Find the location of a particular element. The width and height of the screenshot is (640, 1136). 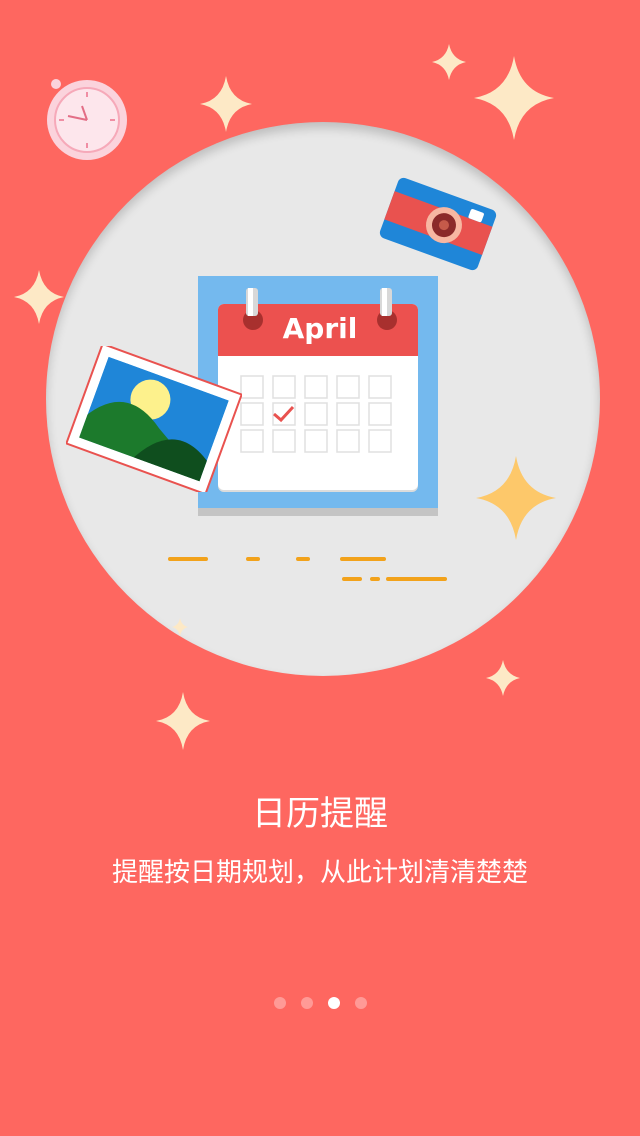

page-subtitle: 提醒按日期规划，从此计划清清楚楚 is located at coordinates (319, 873).